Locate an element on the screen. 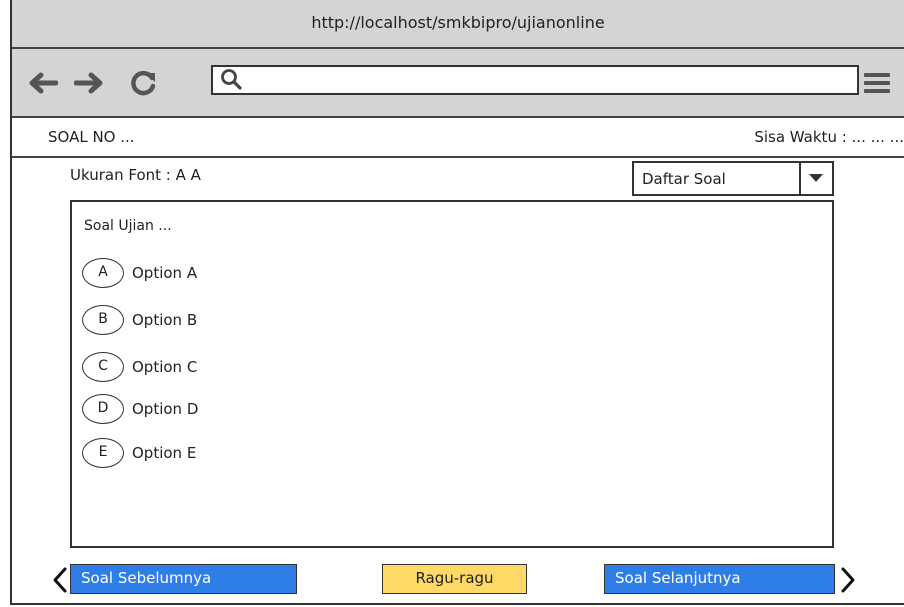 Image resolution: width=904 pixels, height=607 pixels. chevron-left-icon is located at coordinates (60, 580).